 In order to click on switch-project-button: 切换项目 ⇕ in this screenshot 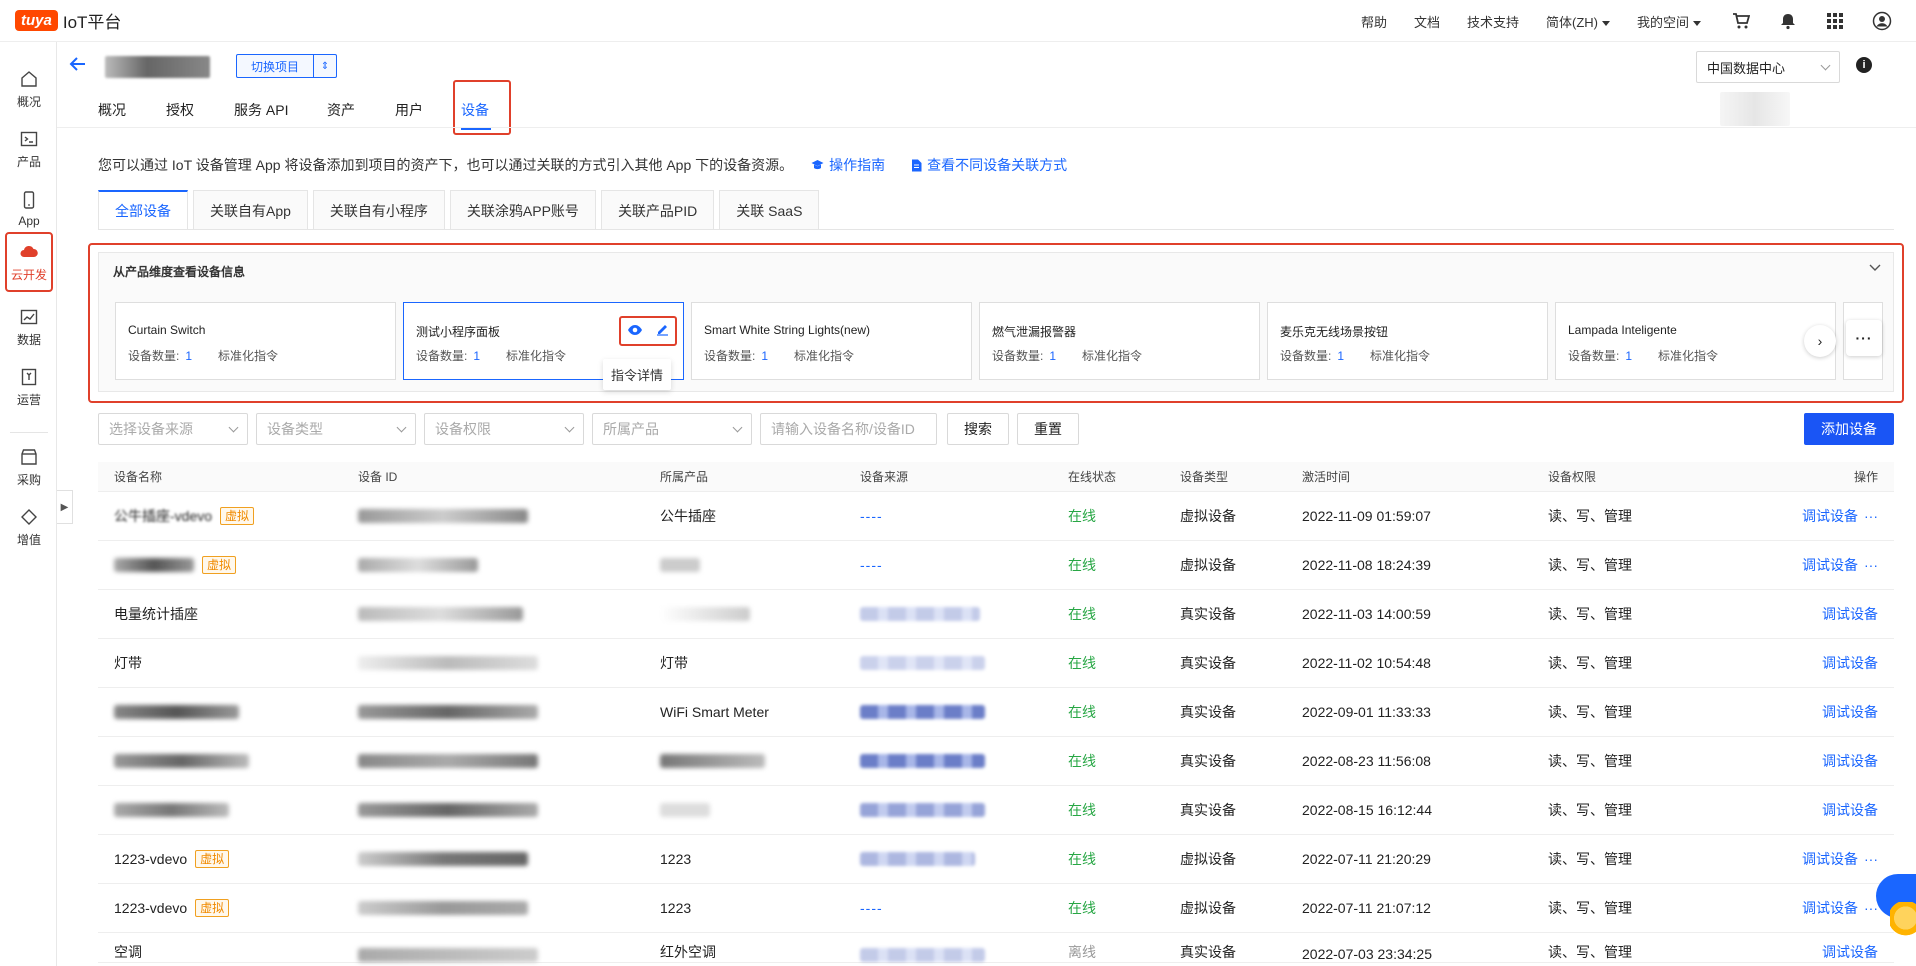, I will do `click(287, 66)`.